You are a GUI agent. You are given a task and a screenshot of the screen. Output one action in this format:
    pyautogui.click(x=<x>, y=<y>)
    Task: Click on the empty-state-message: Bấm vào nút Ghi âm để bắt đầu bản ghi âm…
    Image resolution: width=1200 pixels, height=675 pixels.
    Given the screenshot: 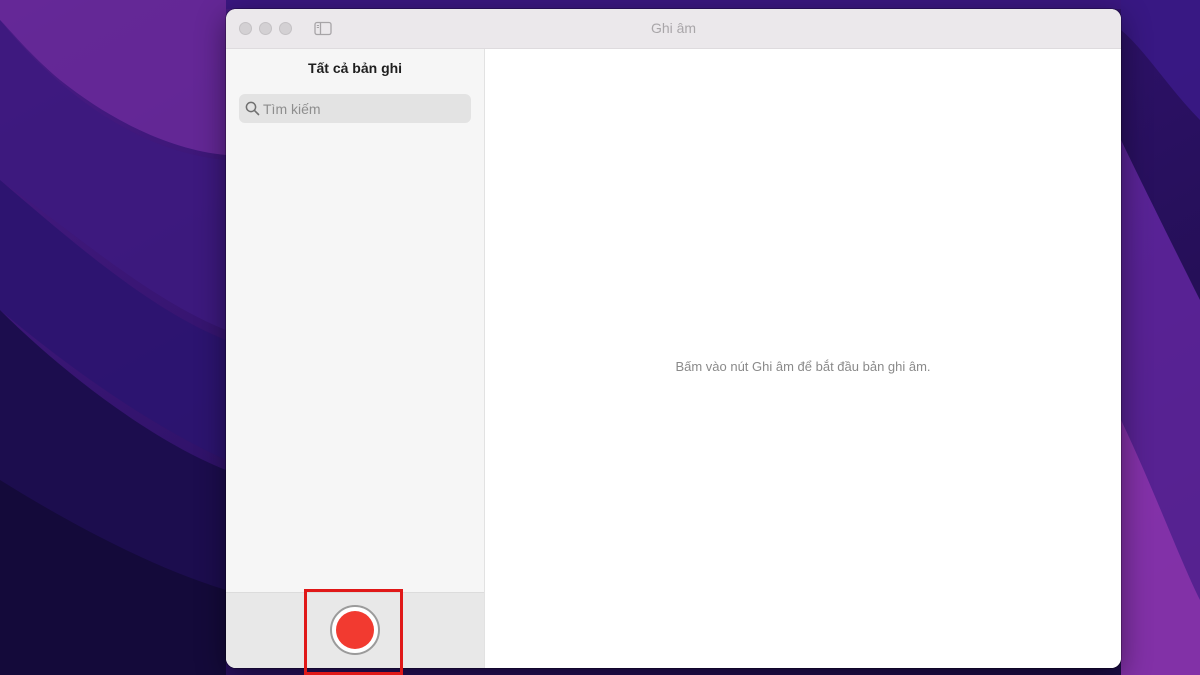 What is the action you would take?
    pyautogui.click(x=803, y=366)
    